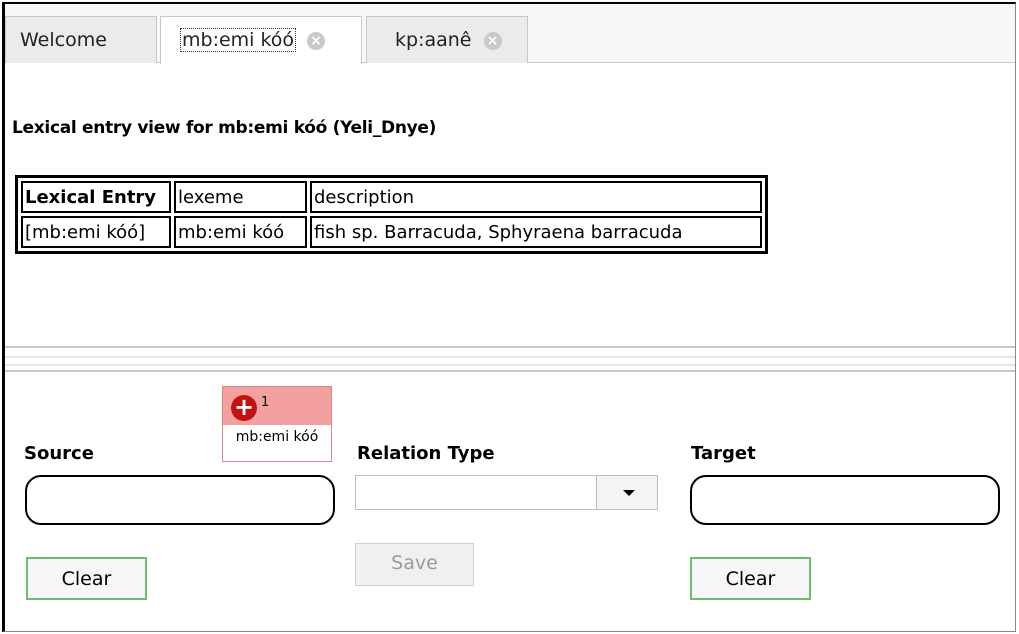  What do you see at coordinates (750, 578) in the screenshot?
I see `target-clear-button: Clear` at bounding box center [750, 578].